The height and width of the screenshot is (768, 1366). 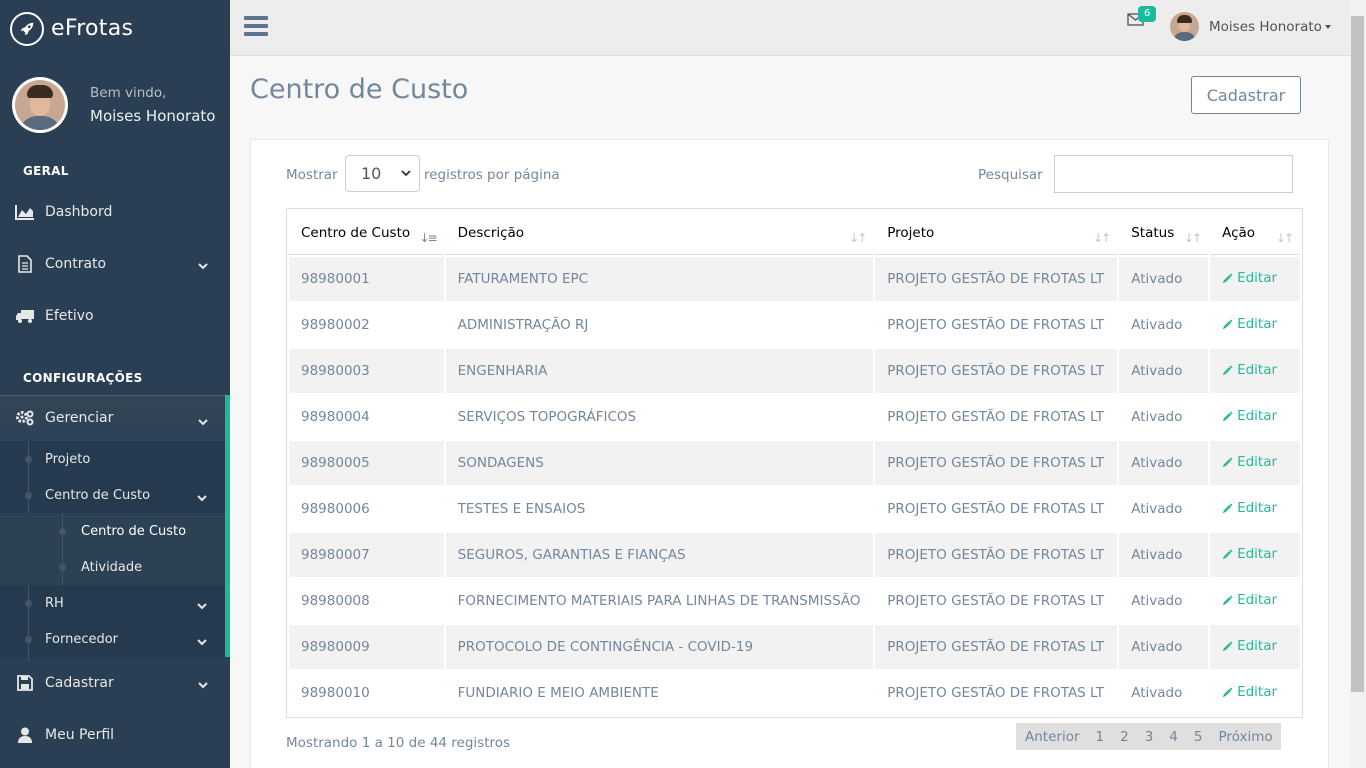 I want to click on sidebar-item-centro-custo-list: Centro de Custo, so click(x=112, y=531).